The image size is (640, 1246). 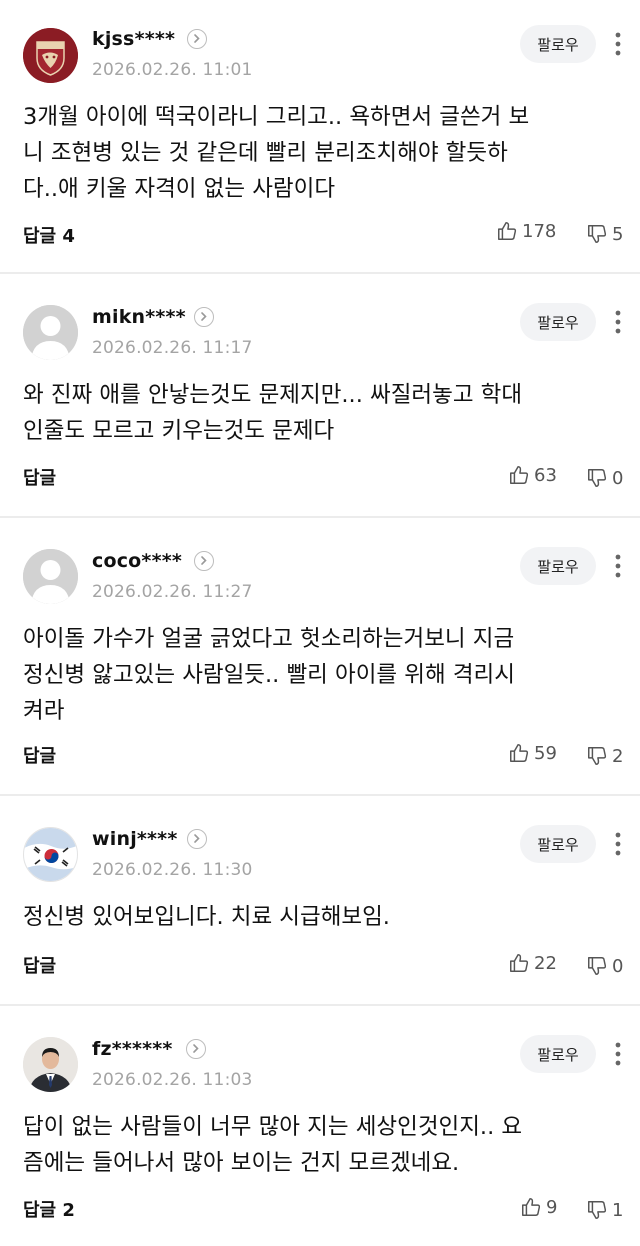 I want to click on username: winj****, so click(x=134, y=839).